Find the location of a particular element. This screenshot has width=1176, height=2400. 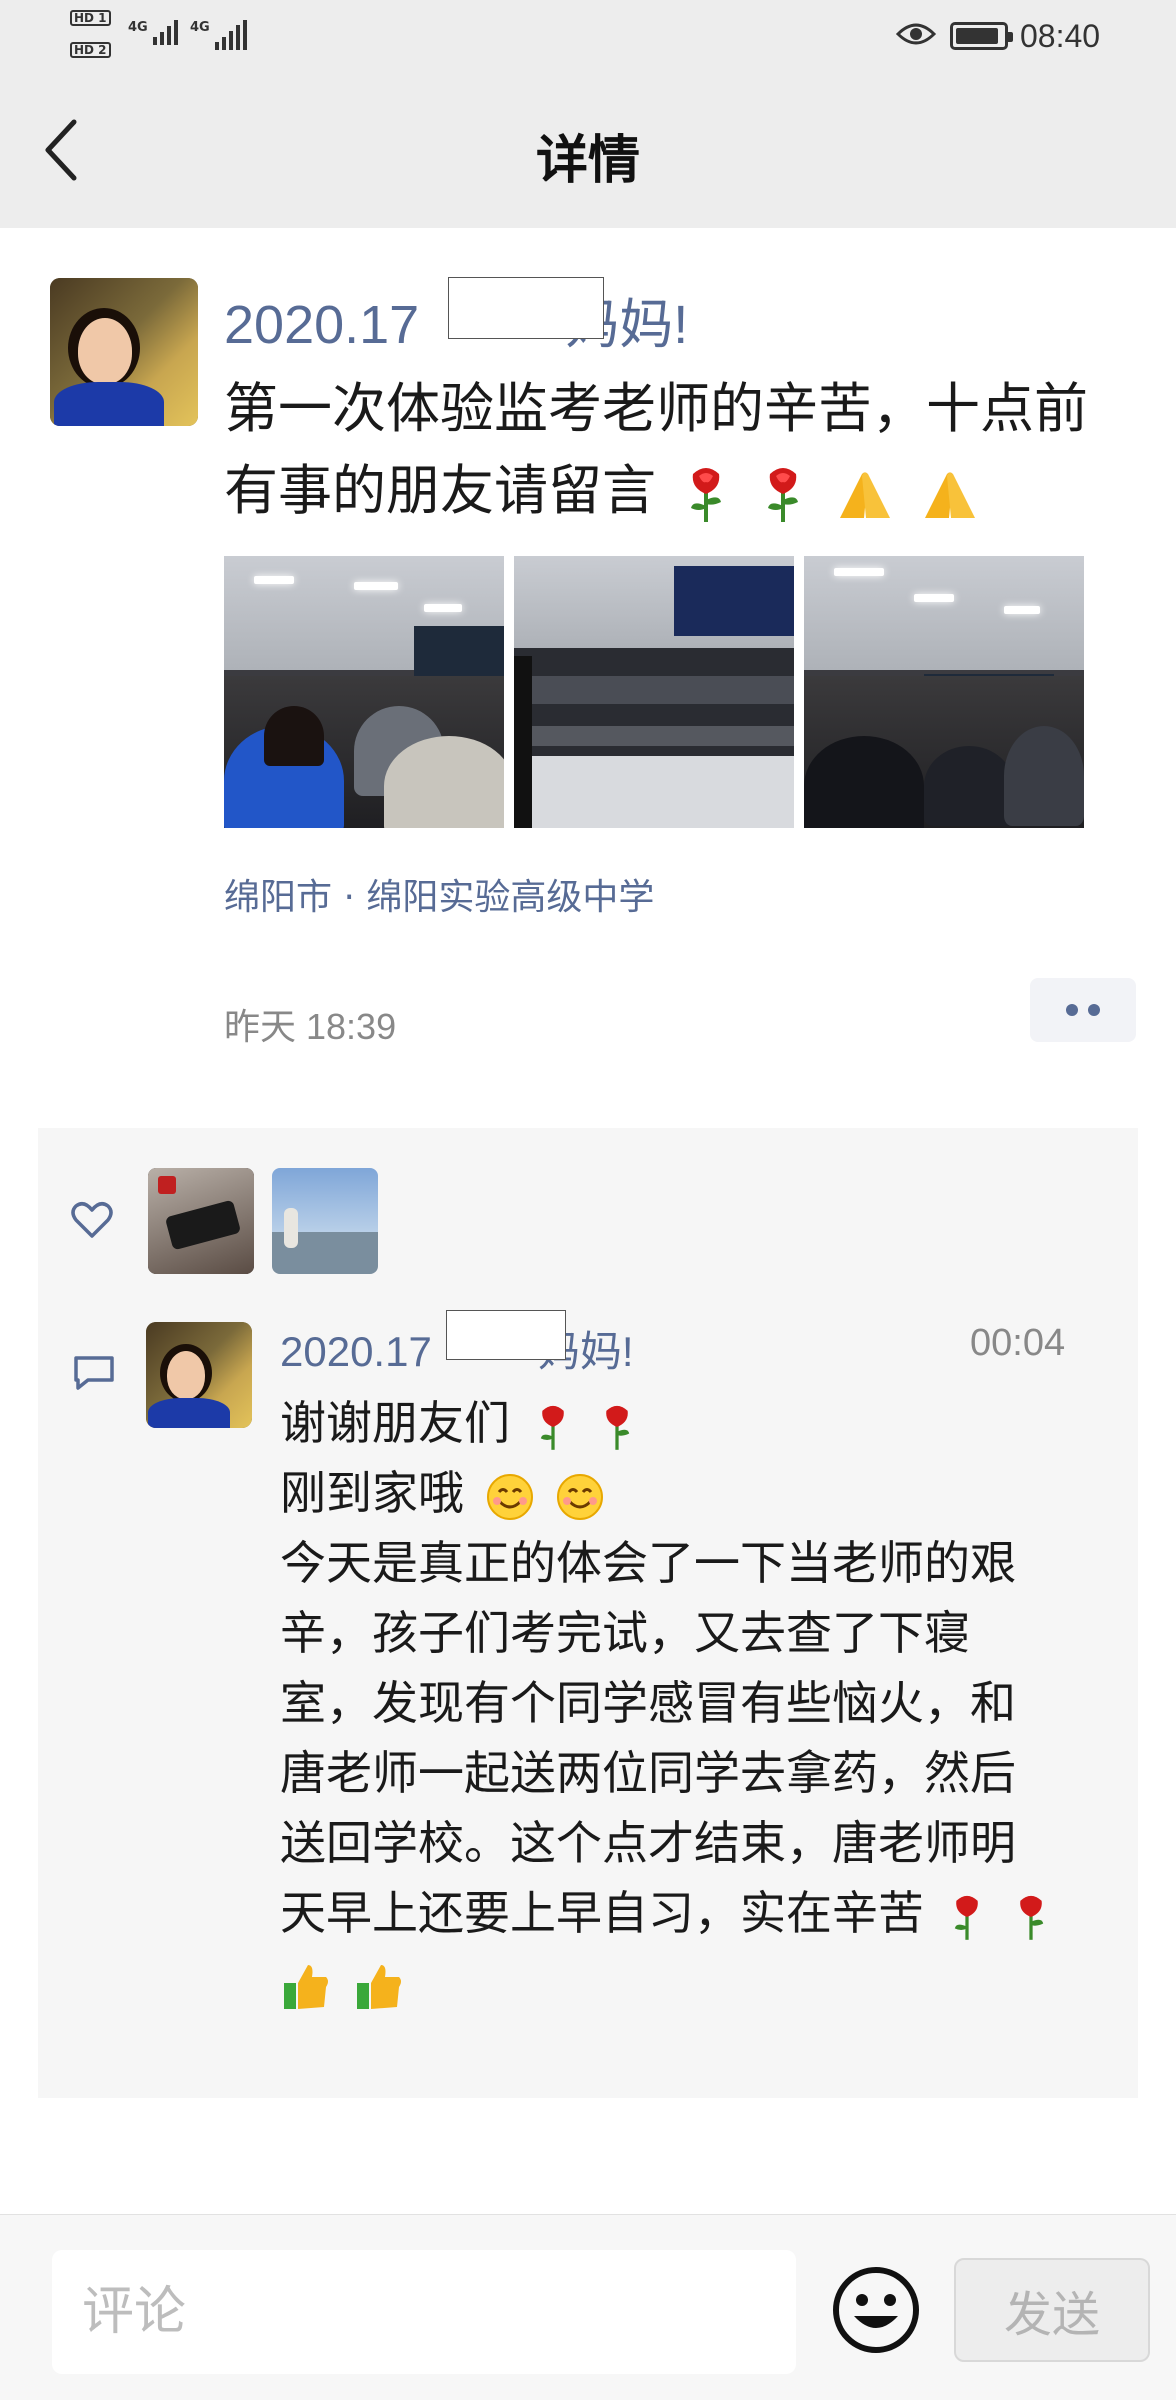

comment-icon is located at coordinates (94, 1373).